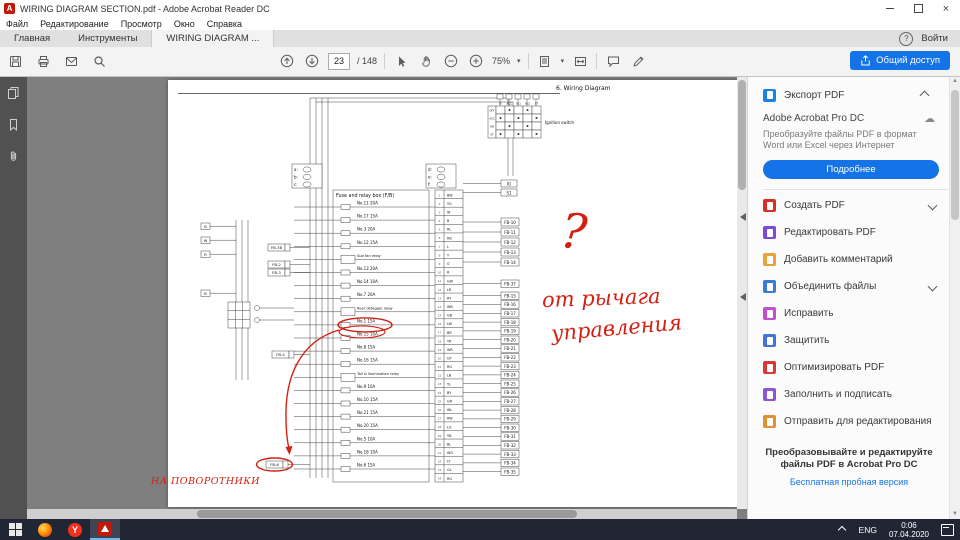 The image size is (960, 540). What do you see at coordinates (366, 229) in the screenshot?
I see `svg-text: No.3 20A` at bounding box center [366, 229].